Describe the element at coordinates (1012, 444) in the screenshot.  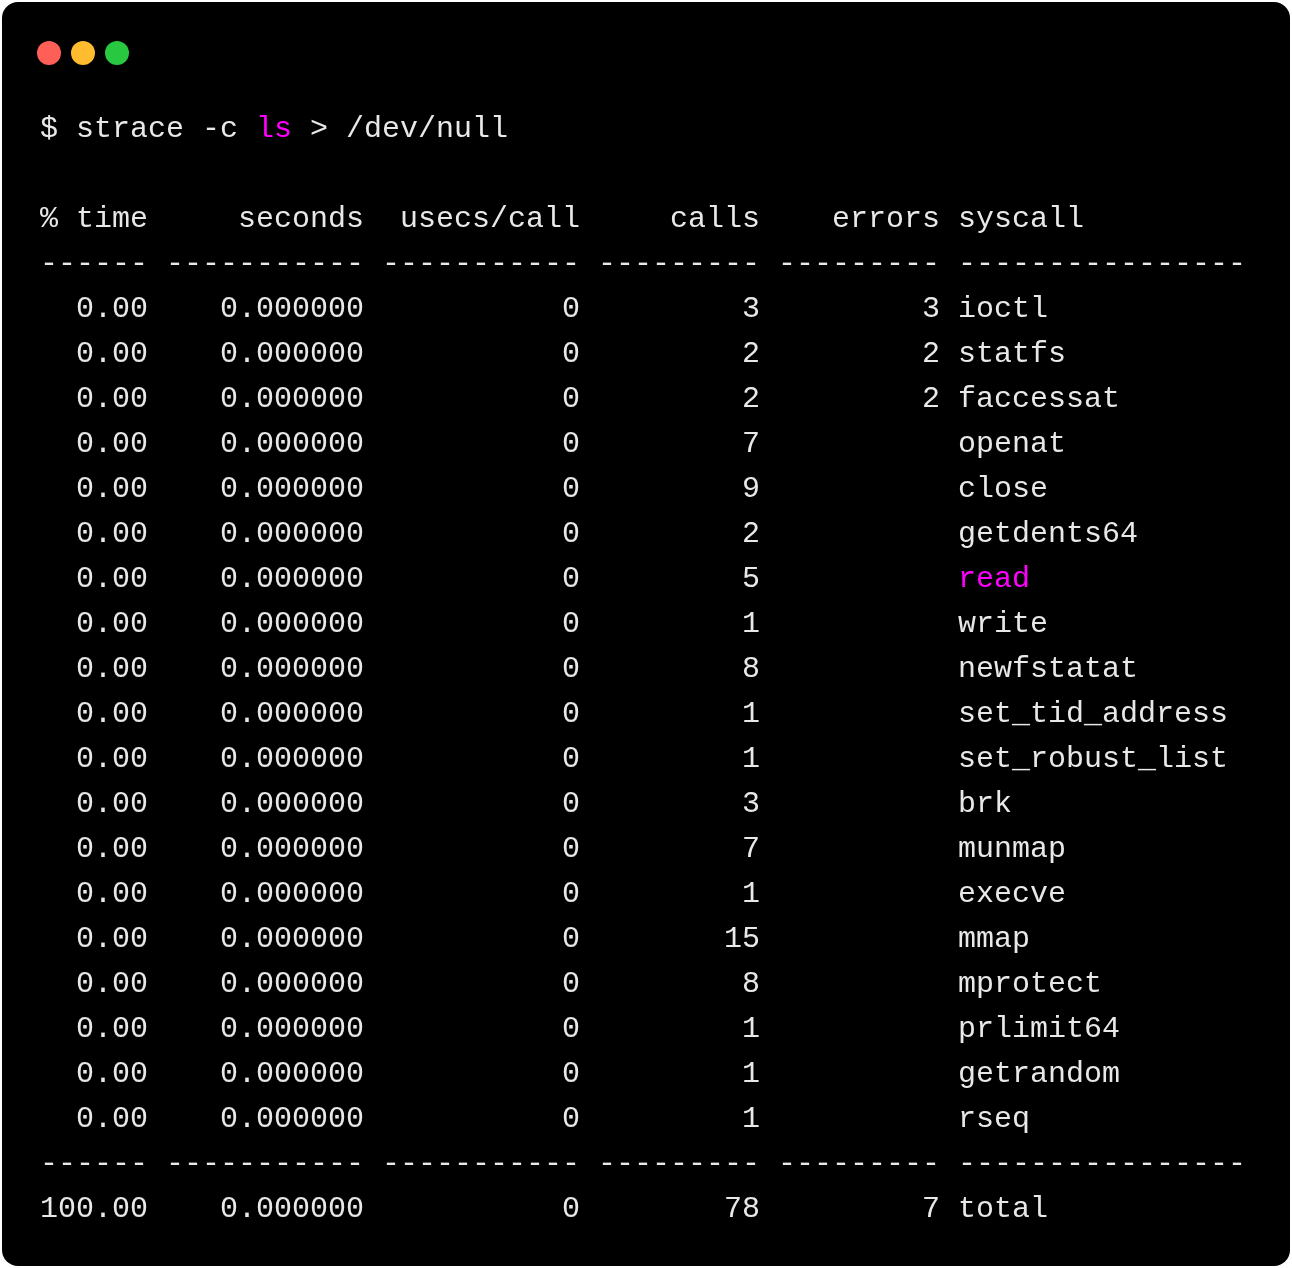
I see `table-cell-text: openat` at that location.